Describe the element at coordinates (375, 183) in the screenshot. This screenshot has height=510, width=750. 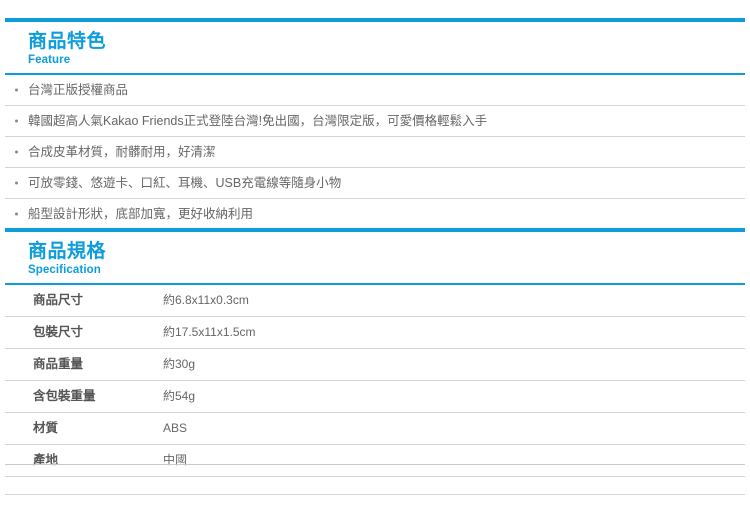
I see `feature-list-item: 可放零錢、悠遊卡、口紅、耳機、USB充電線等隨身小物` at that location.